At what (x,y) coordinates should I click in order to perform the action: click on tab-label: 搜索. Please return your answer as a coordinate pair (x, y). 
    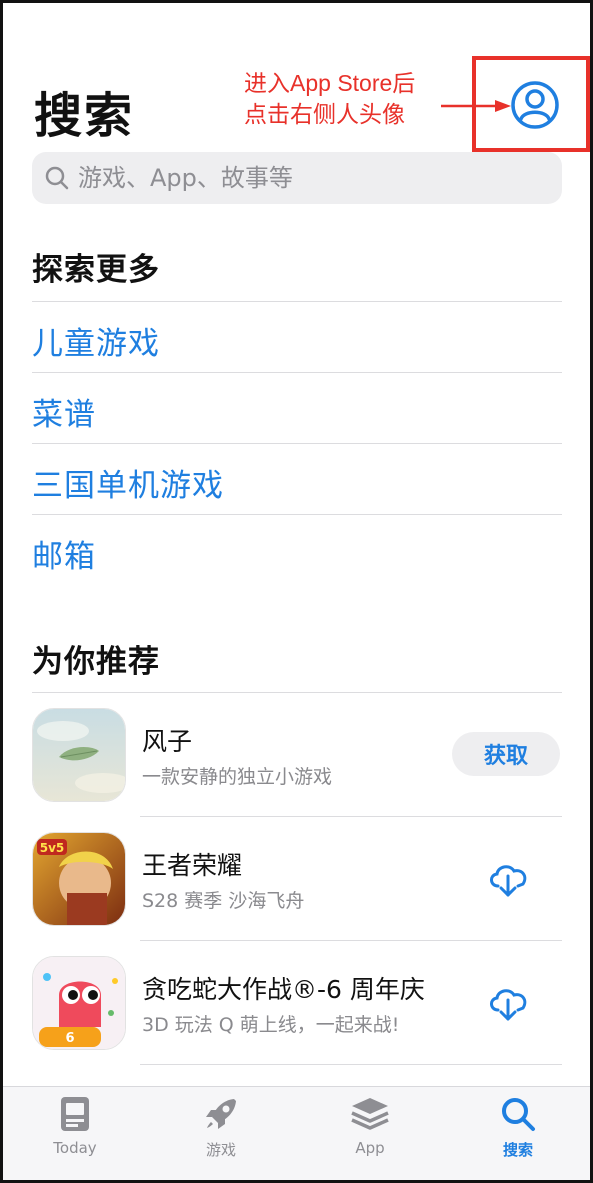
    Looking at the image, I should click on (517, 1150).